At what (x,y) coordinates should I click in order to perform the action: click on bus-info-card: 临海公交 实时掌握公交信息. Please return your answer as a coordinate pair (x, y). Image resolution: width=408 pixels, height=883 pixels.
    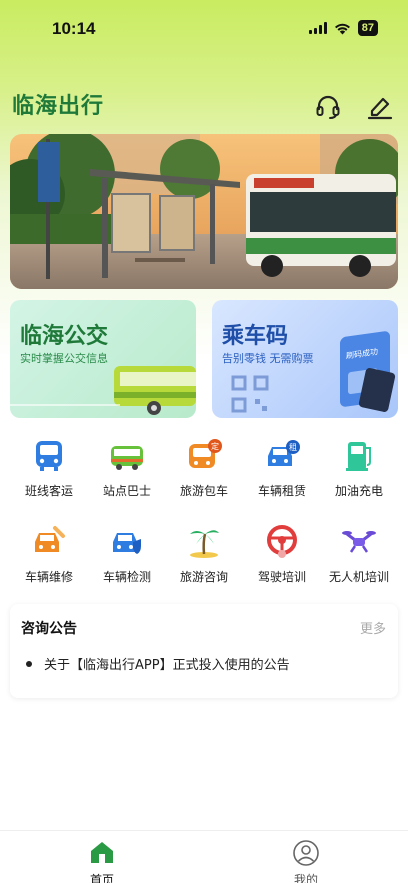
    Looking at the image, I should click on (103, 359).